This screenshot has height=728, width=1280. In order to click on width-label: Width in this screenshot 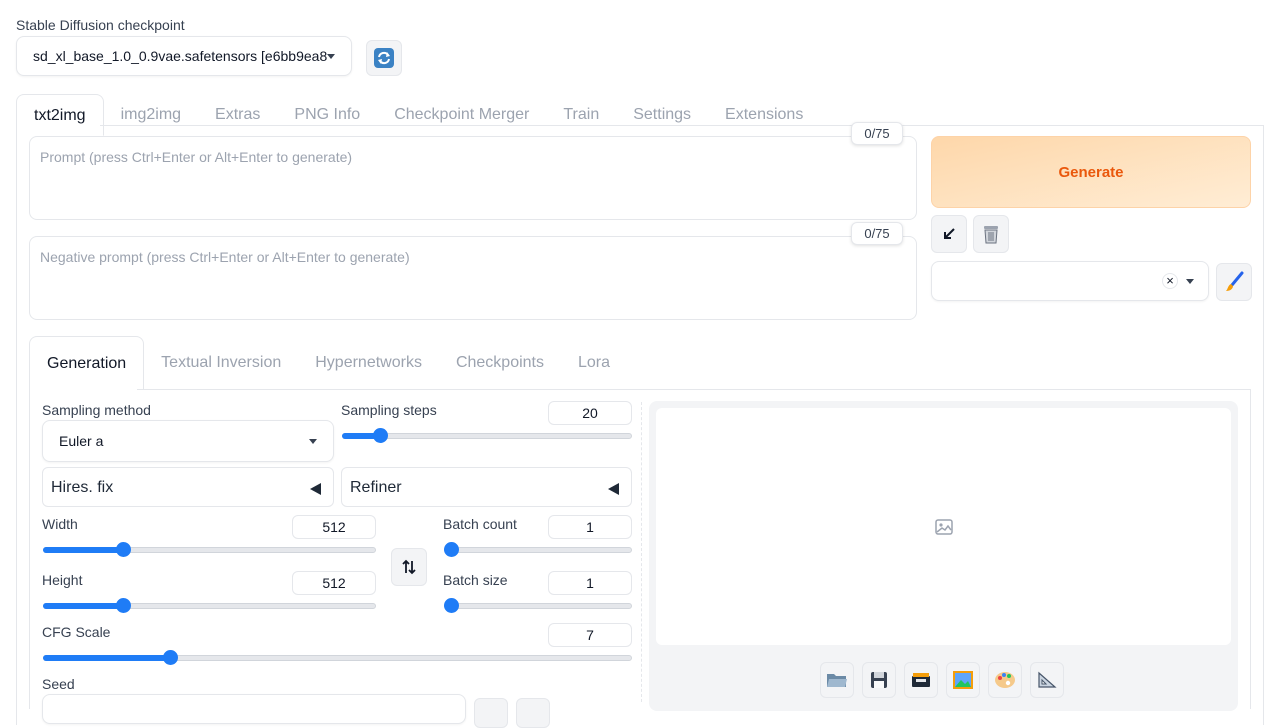, I will do `click(60, 524)`.